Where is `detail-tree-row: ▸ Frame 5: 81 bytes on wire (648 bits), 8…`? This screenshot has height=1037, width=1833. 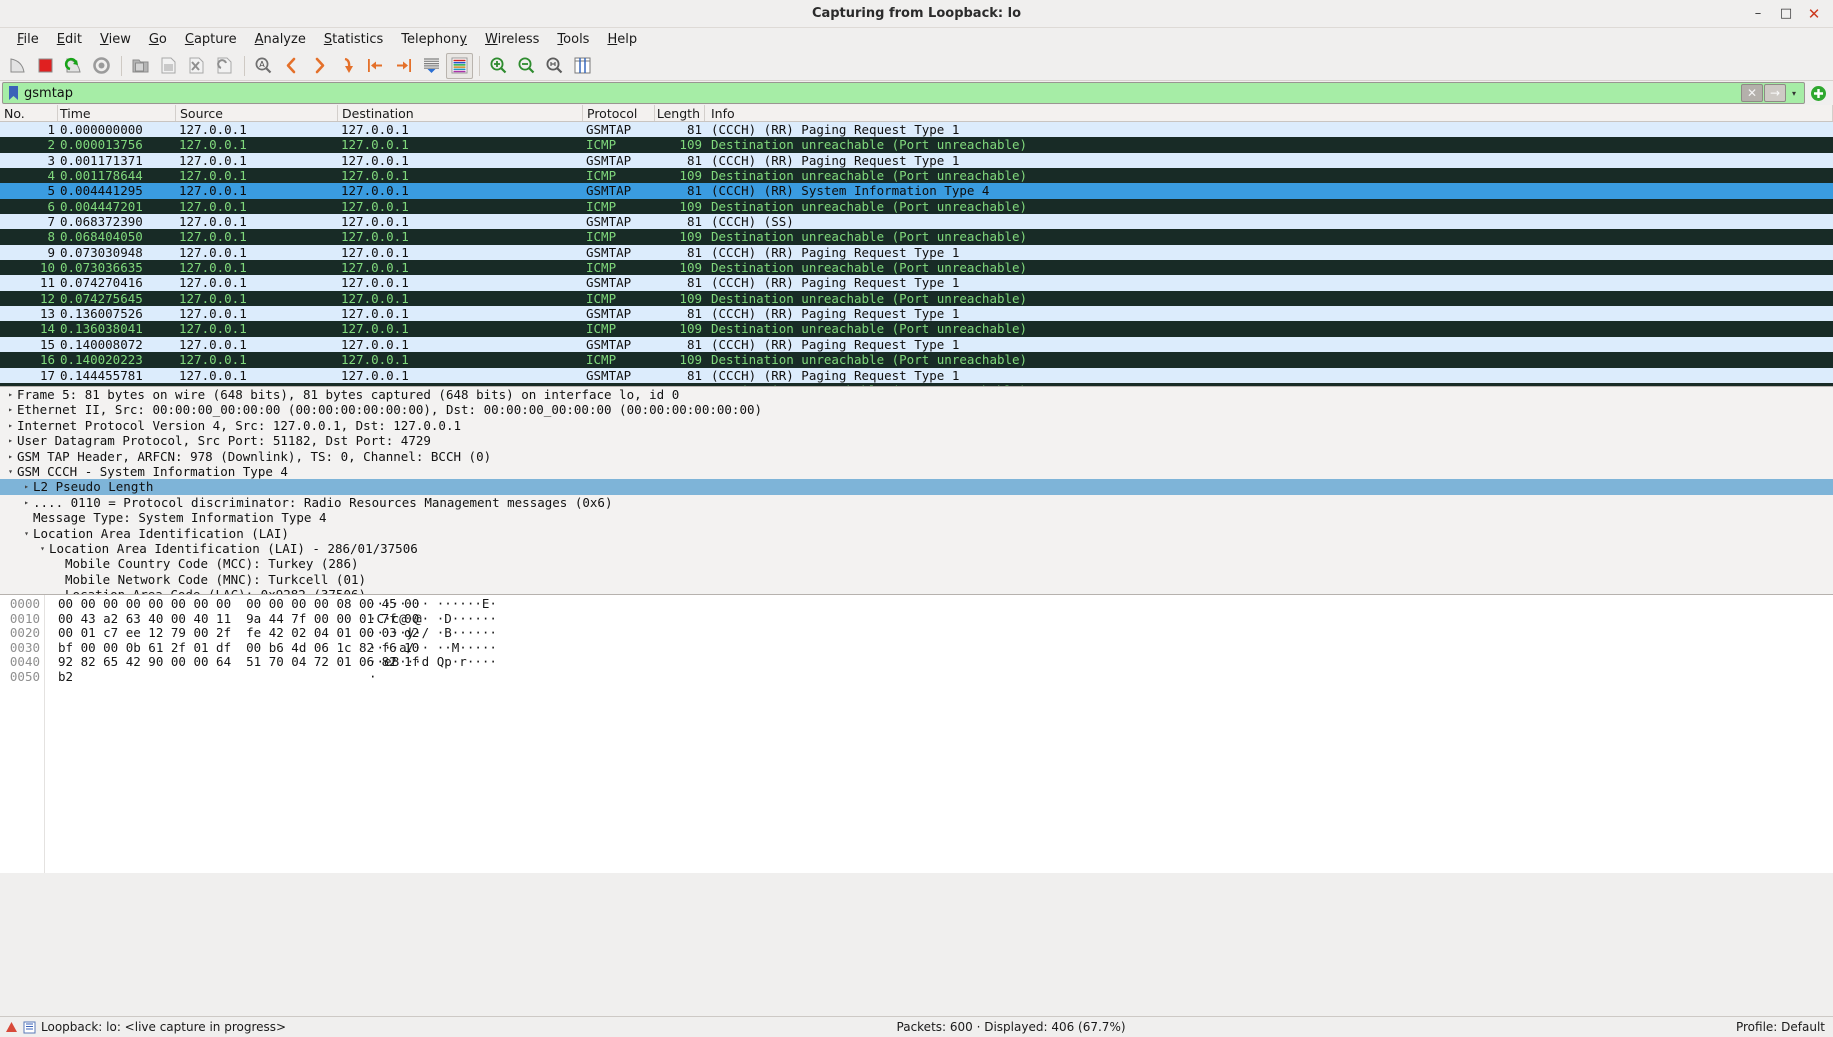
detail-tree-row: ▸ Frame 5: 81 bytes on wire (648 bits), 8… is located at coordinates (916, 394).